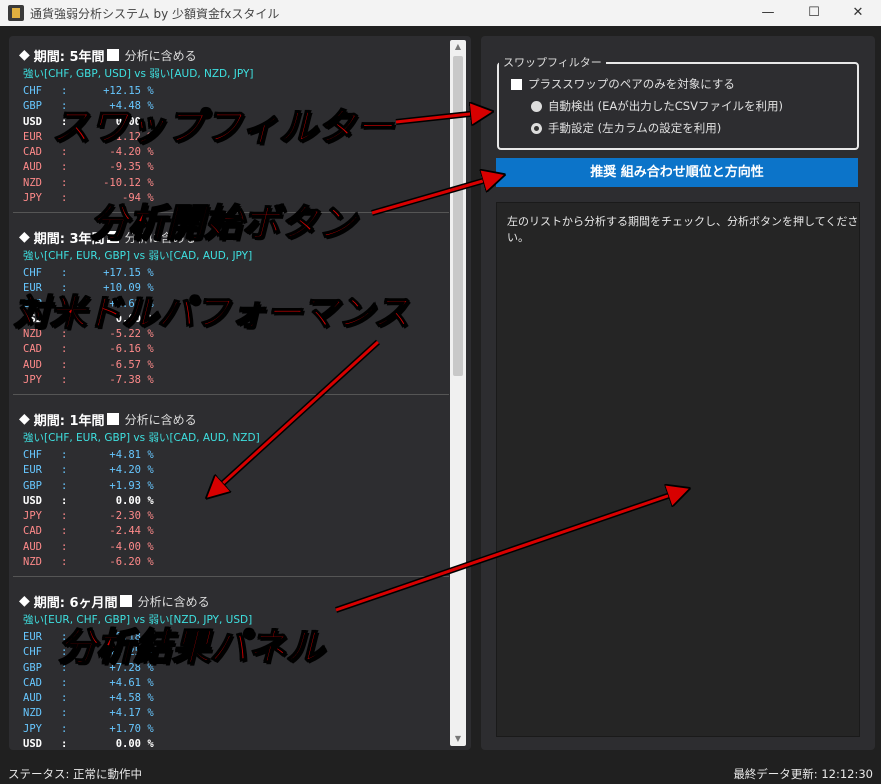 Image resolution: width=881 pixels, height=784 pixels. What do you see at coordinates (858, 13) in the screenshot?
I see `close-button: ✕` at bounding box center [858, 13].